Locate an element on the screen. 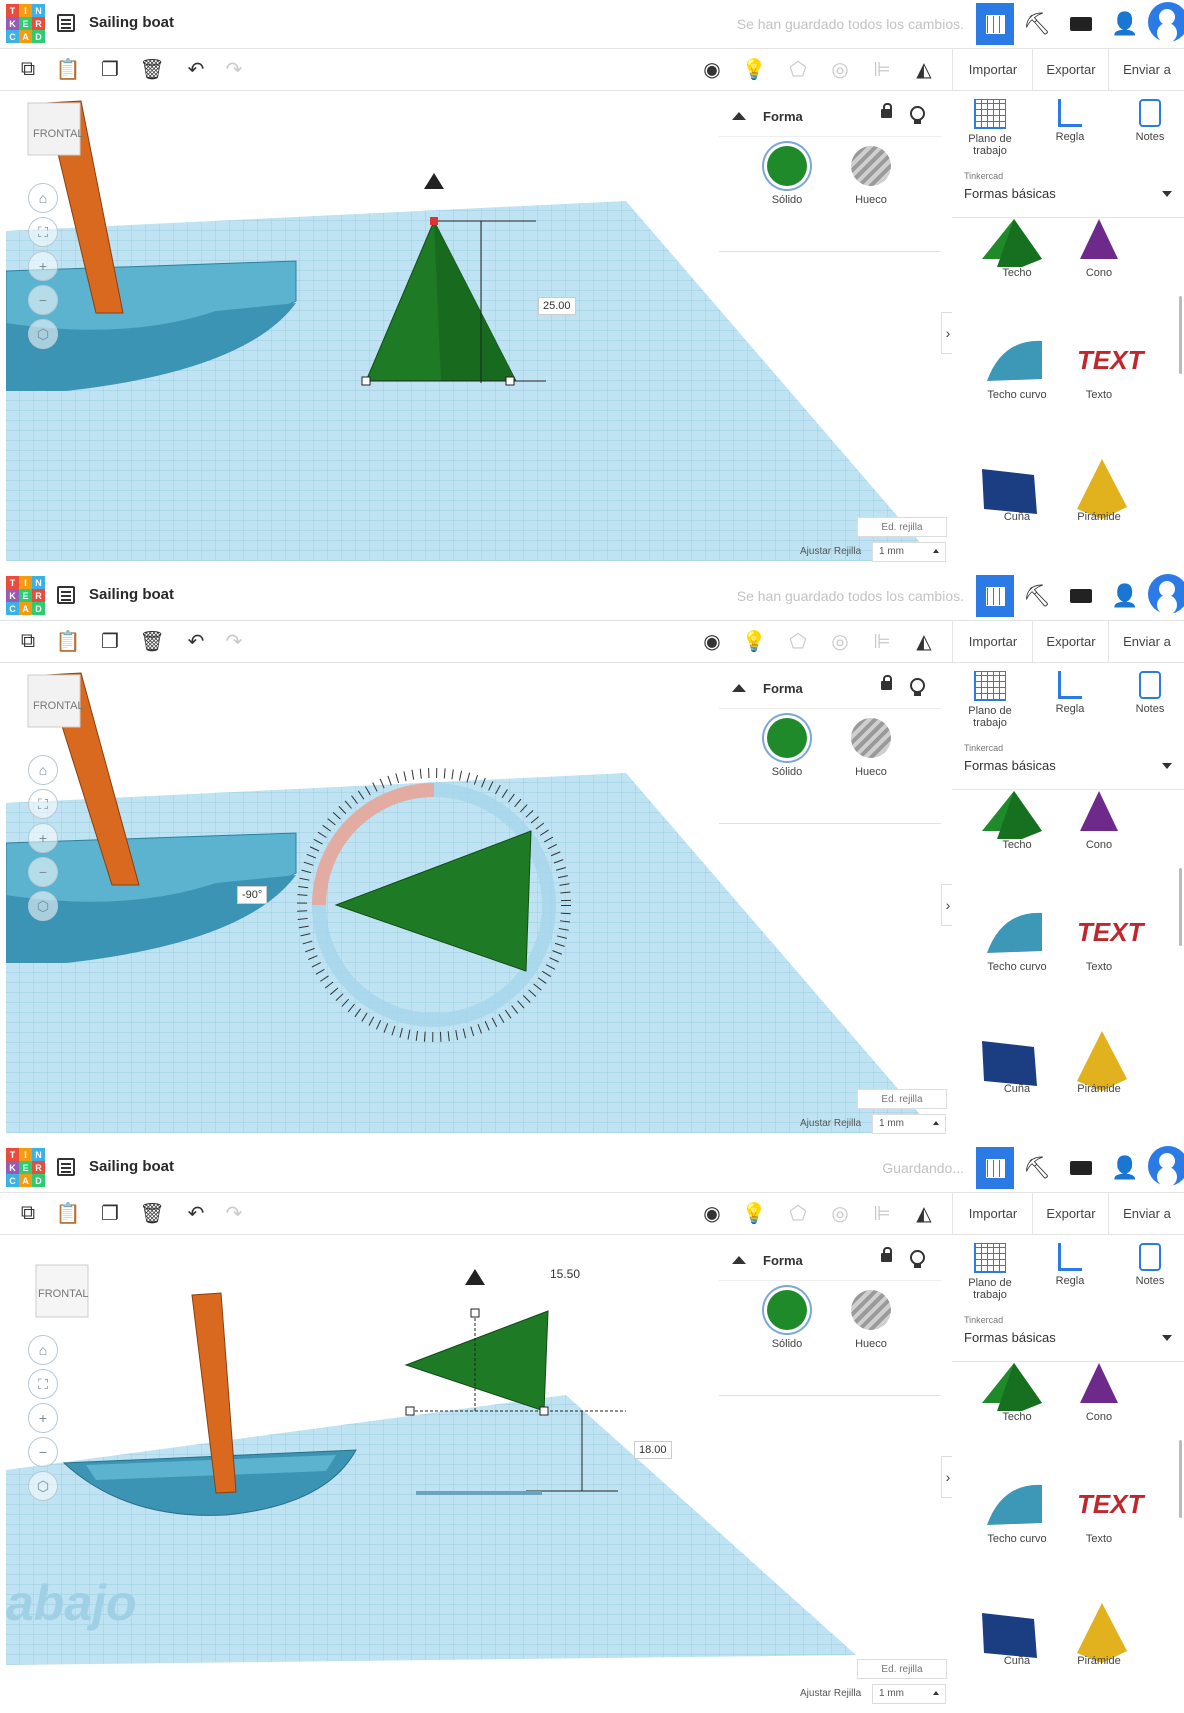  ungroup-icon: ◎ is located at coordinates (840, 1213).